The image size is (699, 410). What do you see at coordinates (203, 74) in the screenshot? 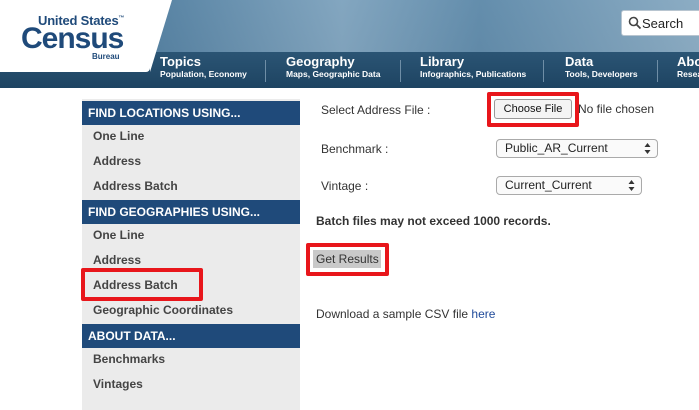
I see `nav-topics-sub: Population, Economy` at bounding box center [203, 74].